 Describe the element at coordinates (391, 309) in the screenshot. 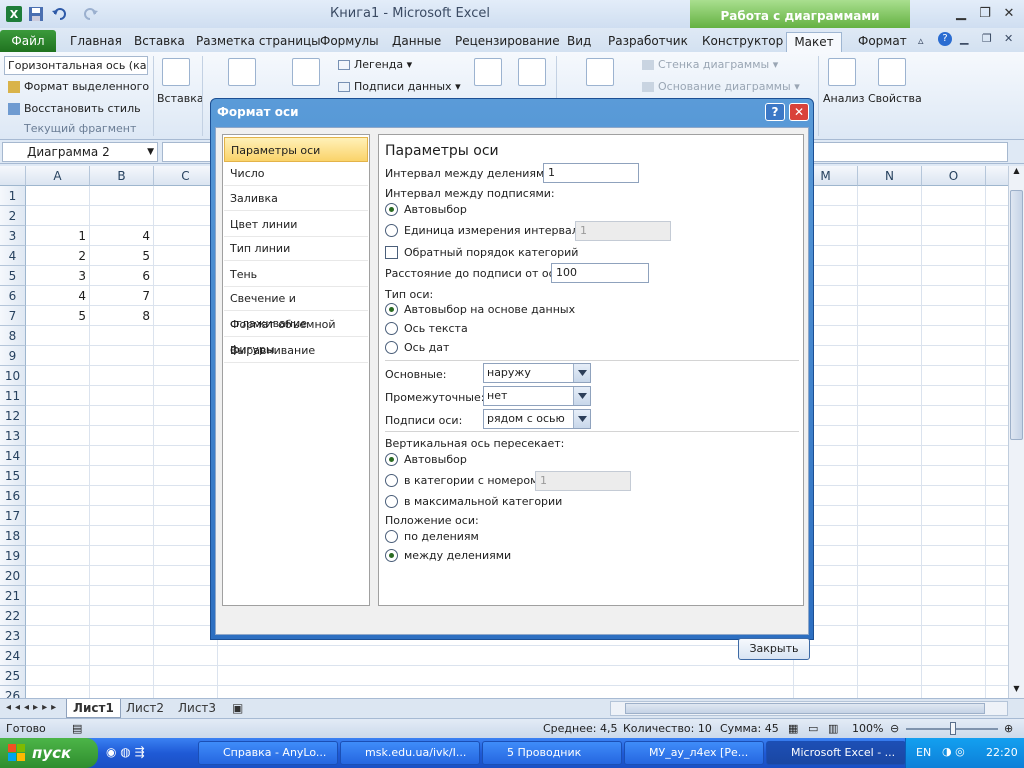

I see `axis-type-auto-radio` at that location.